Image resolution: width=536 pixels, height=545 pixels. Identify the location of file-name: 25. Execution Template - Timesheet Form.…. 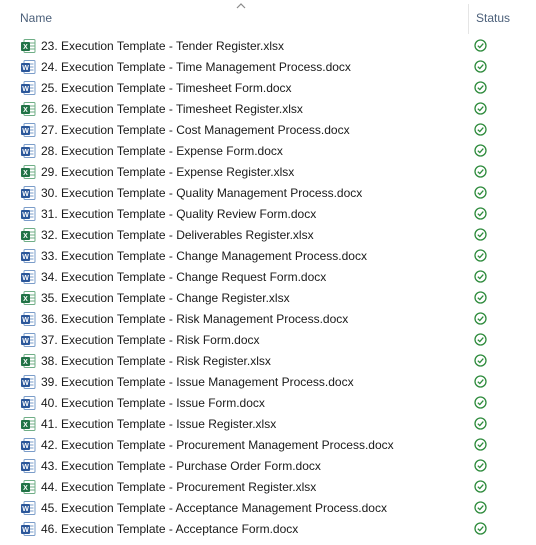
(166, 88).